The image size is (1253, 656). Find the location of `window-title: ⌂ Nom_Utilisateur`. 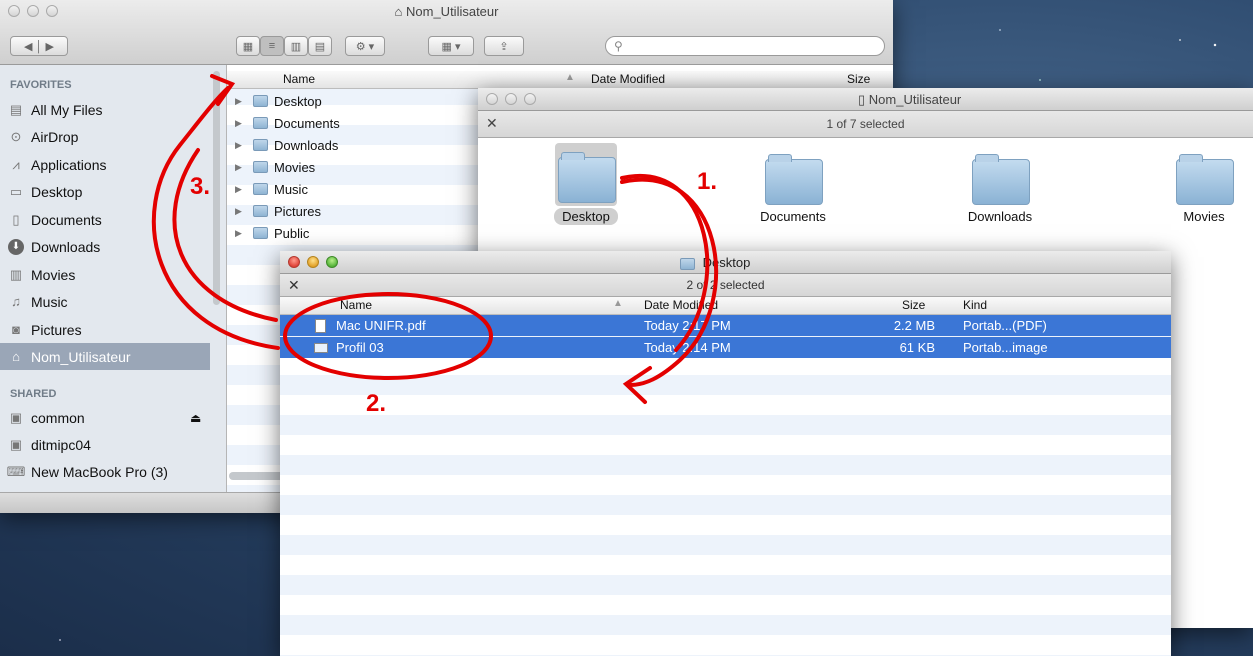

window-title: ⌂ Nom_Utilisateur is located at coordinates (446, 11).